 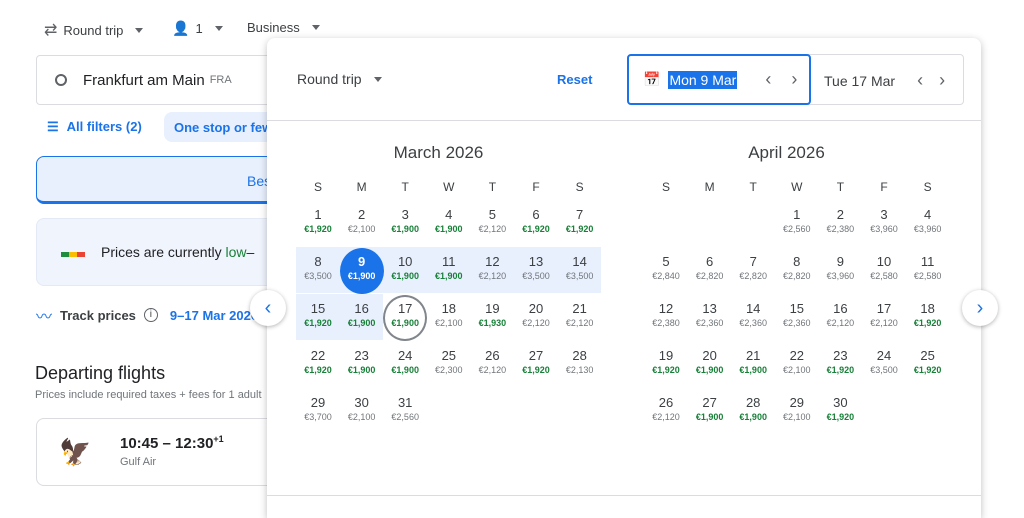 I want to click on stops-filter-chip: One stop or fewer, so click(x=224, y=127).